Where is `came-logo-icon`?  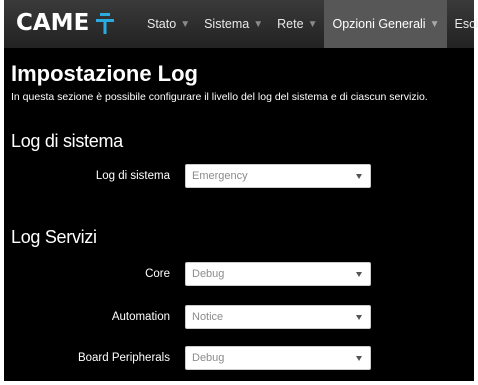
came-logo-icon is located at coordinates (105, 23).